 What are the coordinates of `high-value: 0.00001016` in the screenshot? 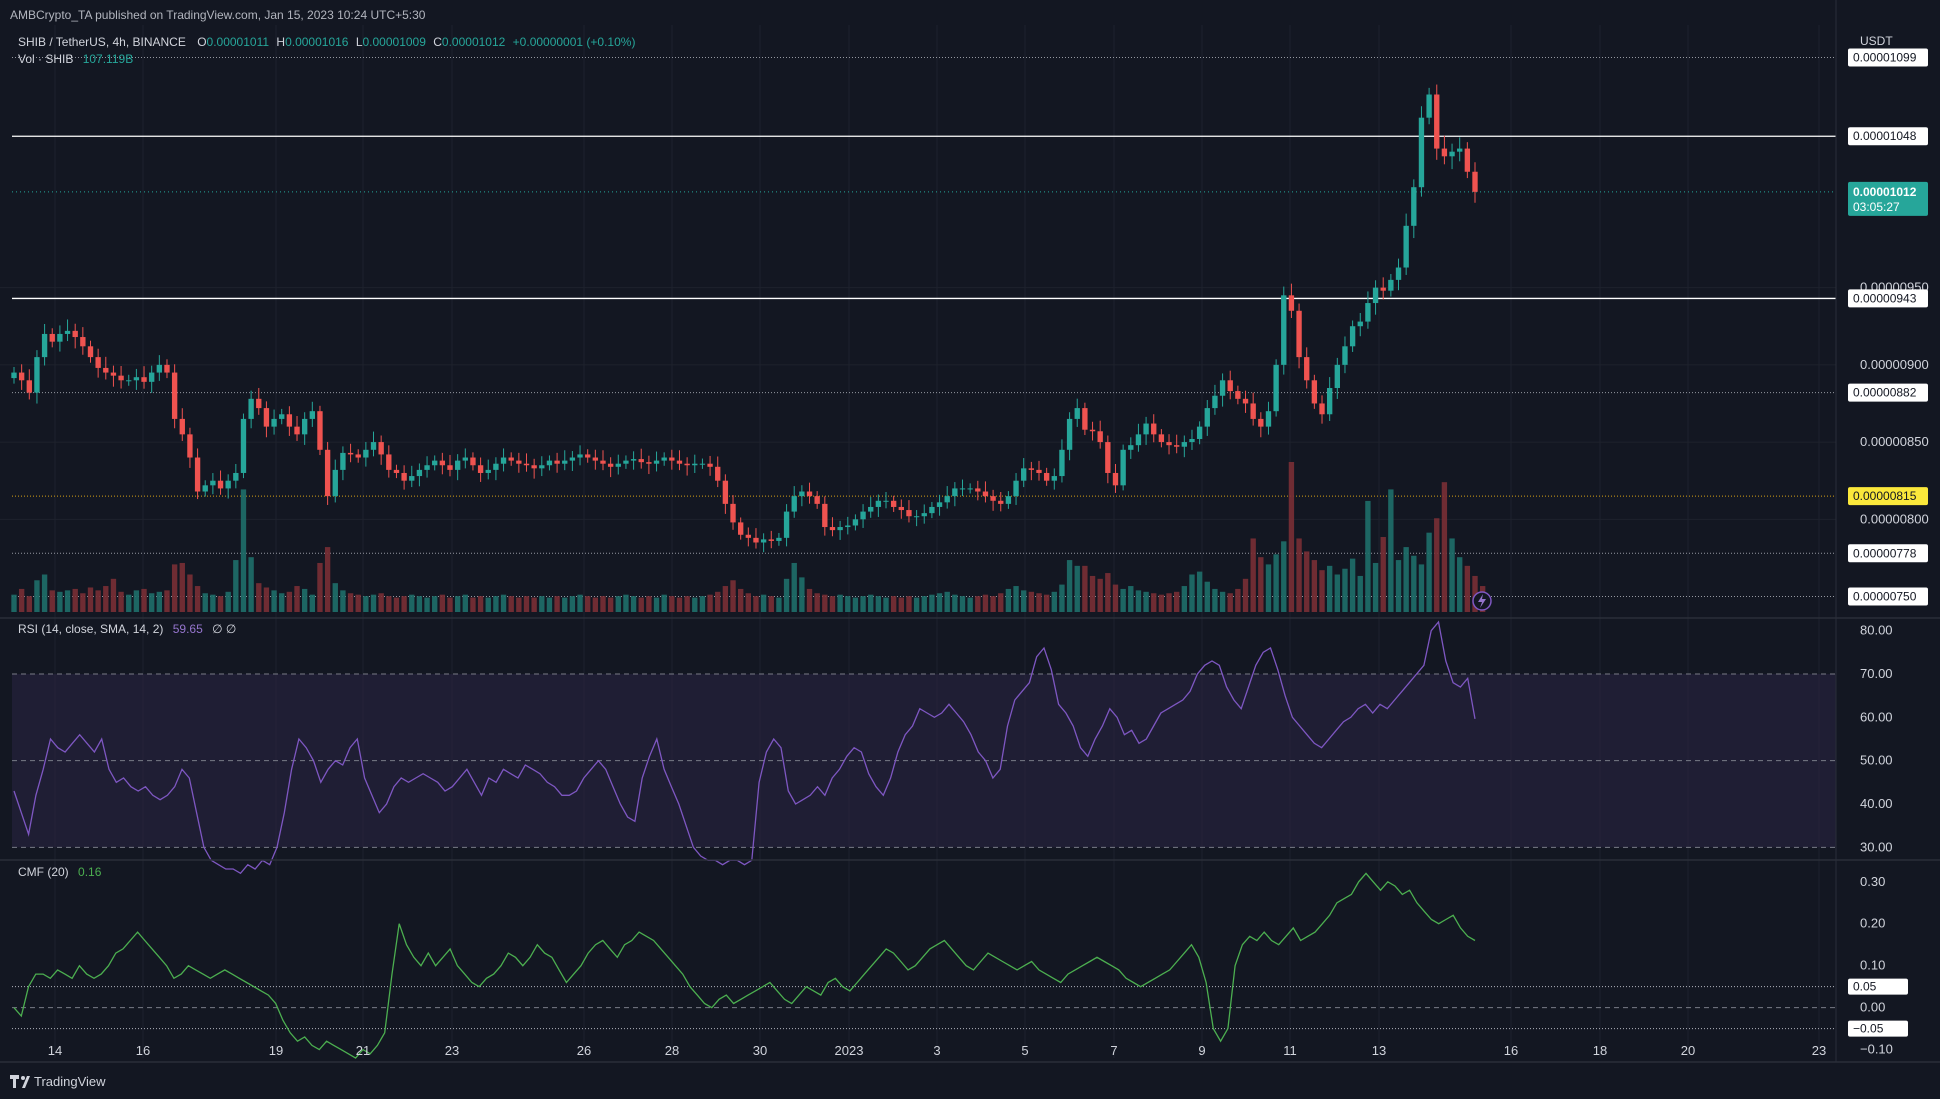 It's located at (317, 42).